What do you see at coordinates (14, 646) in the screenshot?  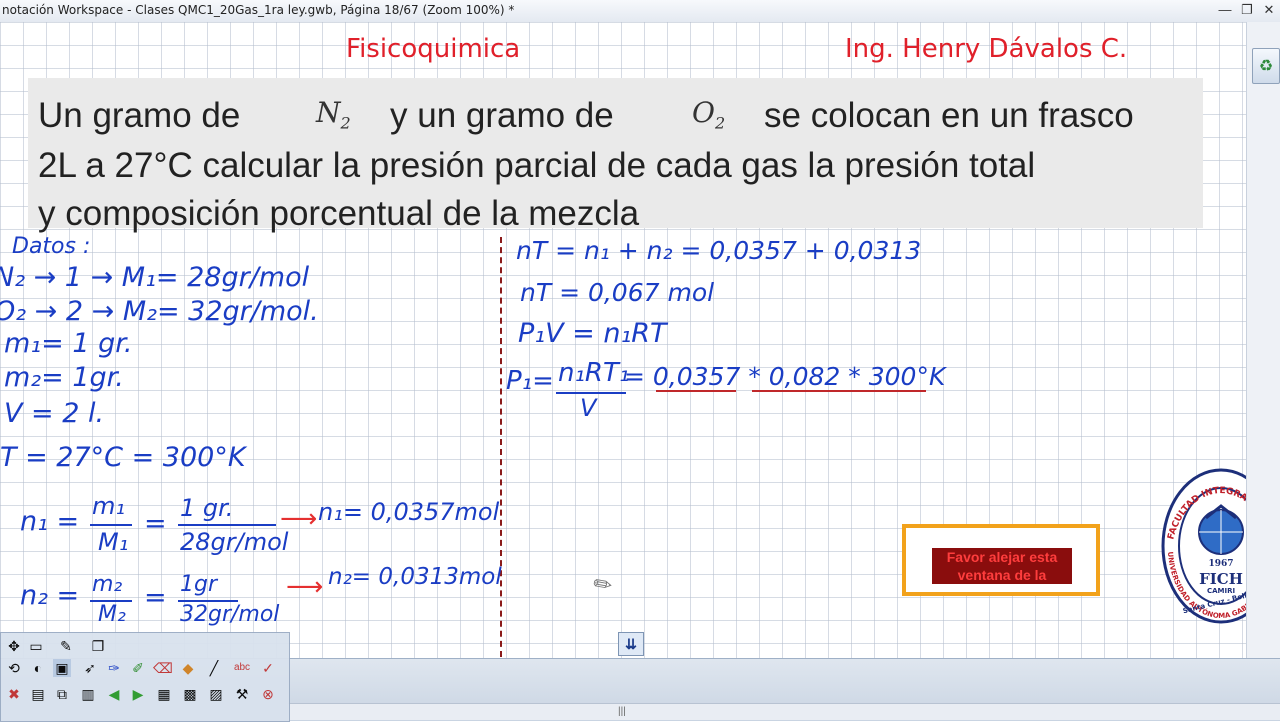 I see `palette-move-icon: ✥` at bounding box center [14, 646].